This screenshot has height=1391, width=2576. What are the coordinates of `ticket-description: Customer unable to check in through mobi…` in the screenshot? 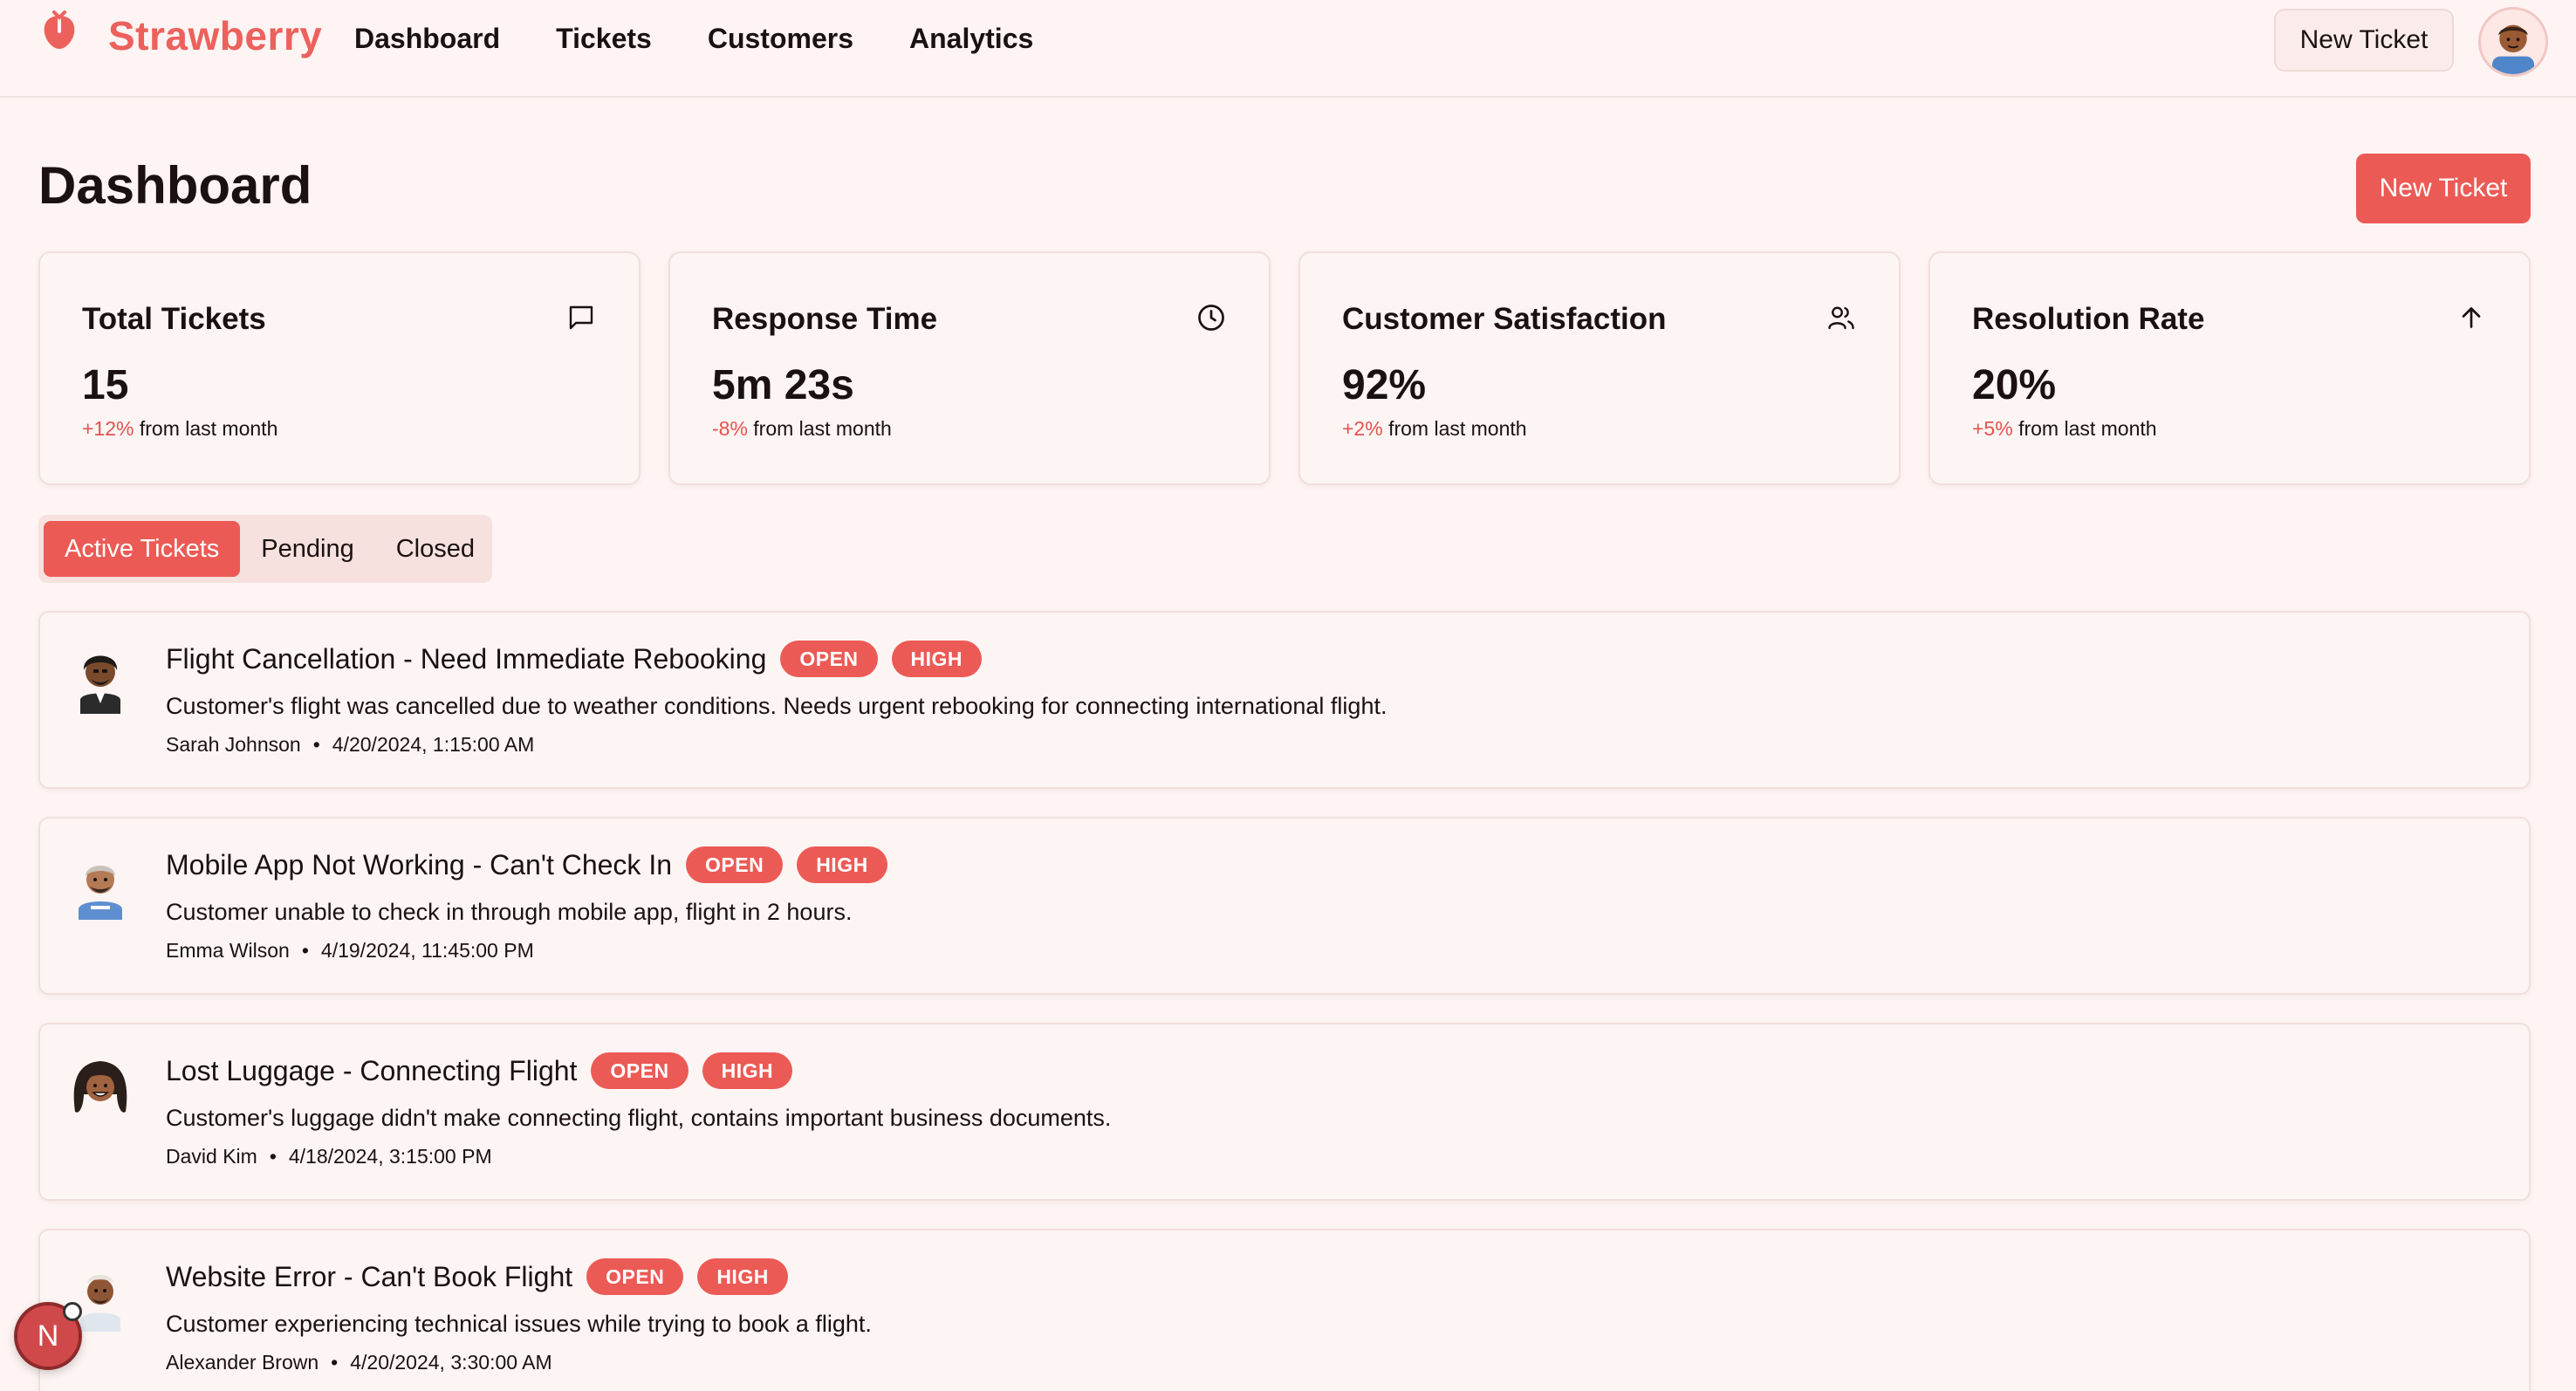 It's located at (509, 912).